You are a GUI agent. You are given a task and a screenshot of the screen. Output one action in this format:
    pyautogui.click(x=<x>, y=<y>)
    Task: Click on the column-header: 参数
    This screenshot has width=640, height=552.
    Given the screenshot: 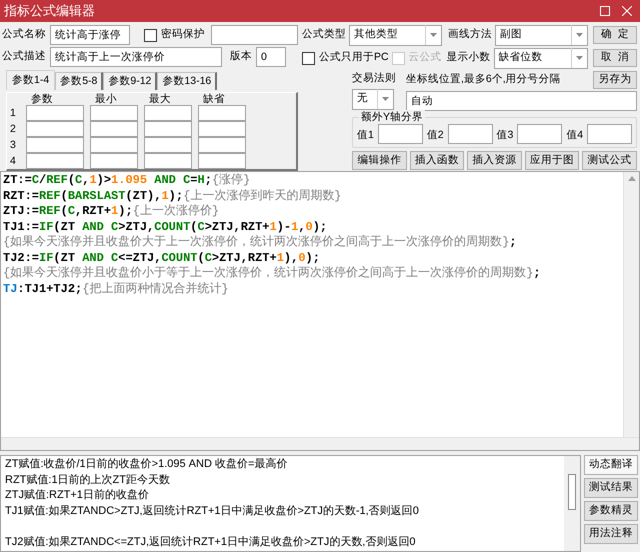 What is the action you would take?
    pyautogui.click(x=42, y=99)
    